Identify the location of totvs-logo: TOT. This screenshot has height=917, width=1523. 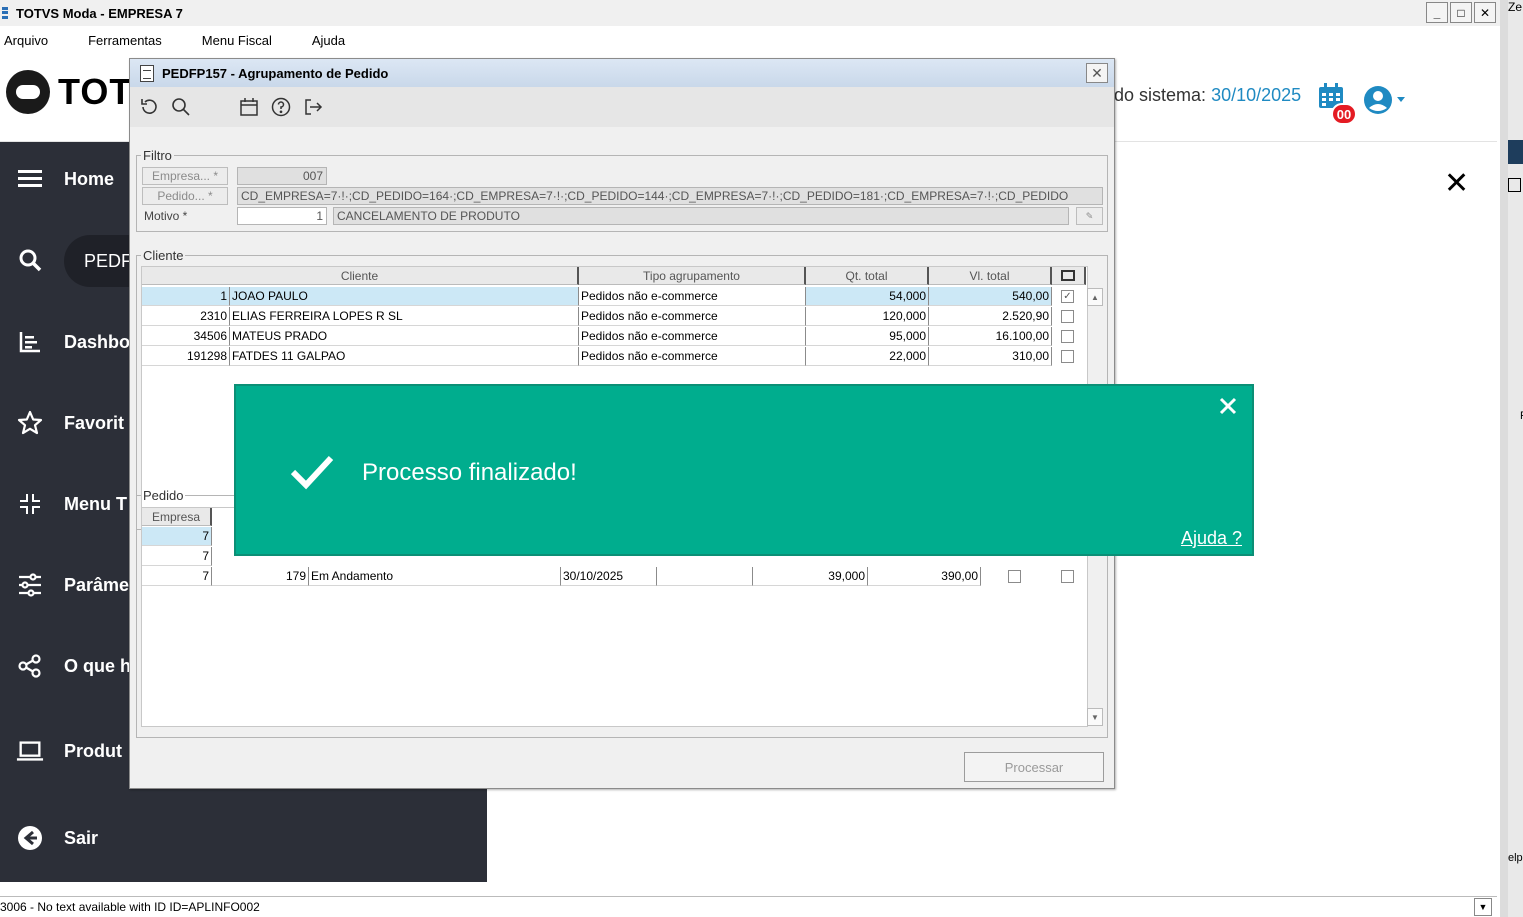
(69, 92).